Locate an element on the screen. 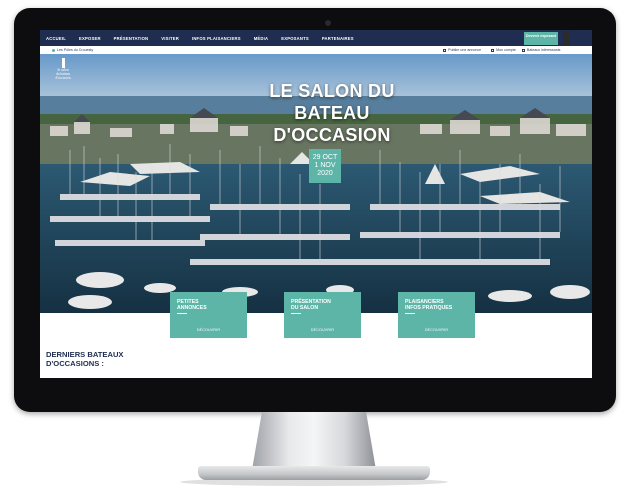 The height and width of the screenshot is (488, 628). card-title-line-2: INFOS PRATIQUES is located at coordinates (429, 308).